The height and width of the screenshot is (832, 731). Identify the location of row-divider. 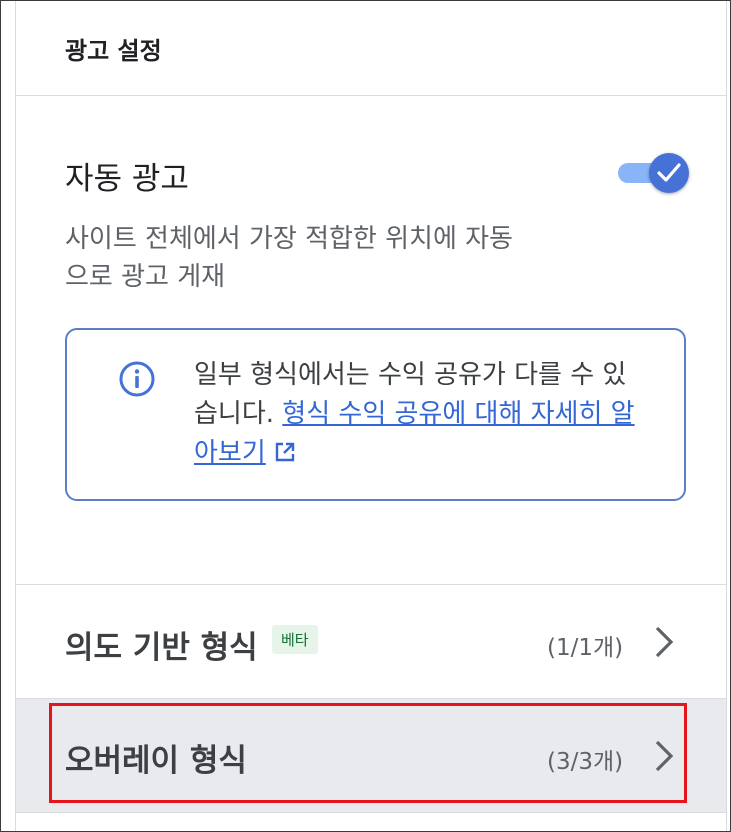
(371, 812).